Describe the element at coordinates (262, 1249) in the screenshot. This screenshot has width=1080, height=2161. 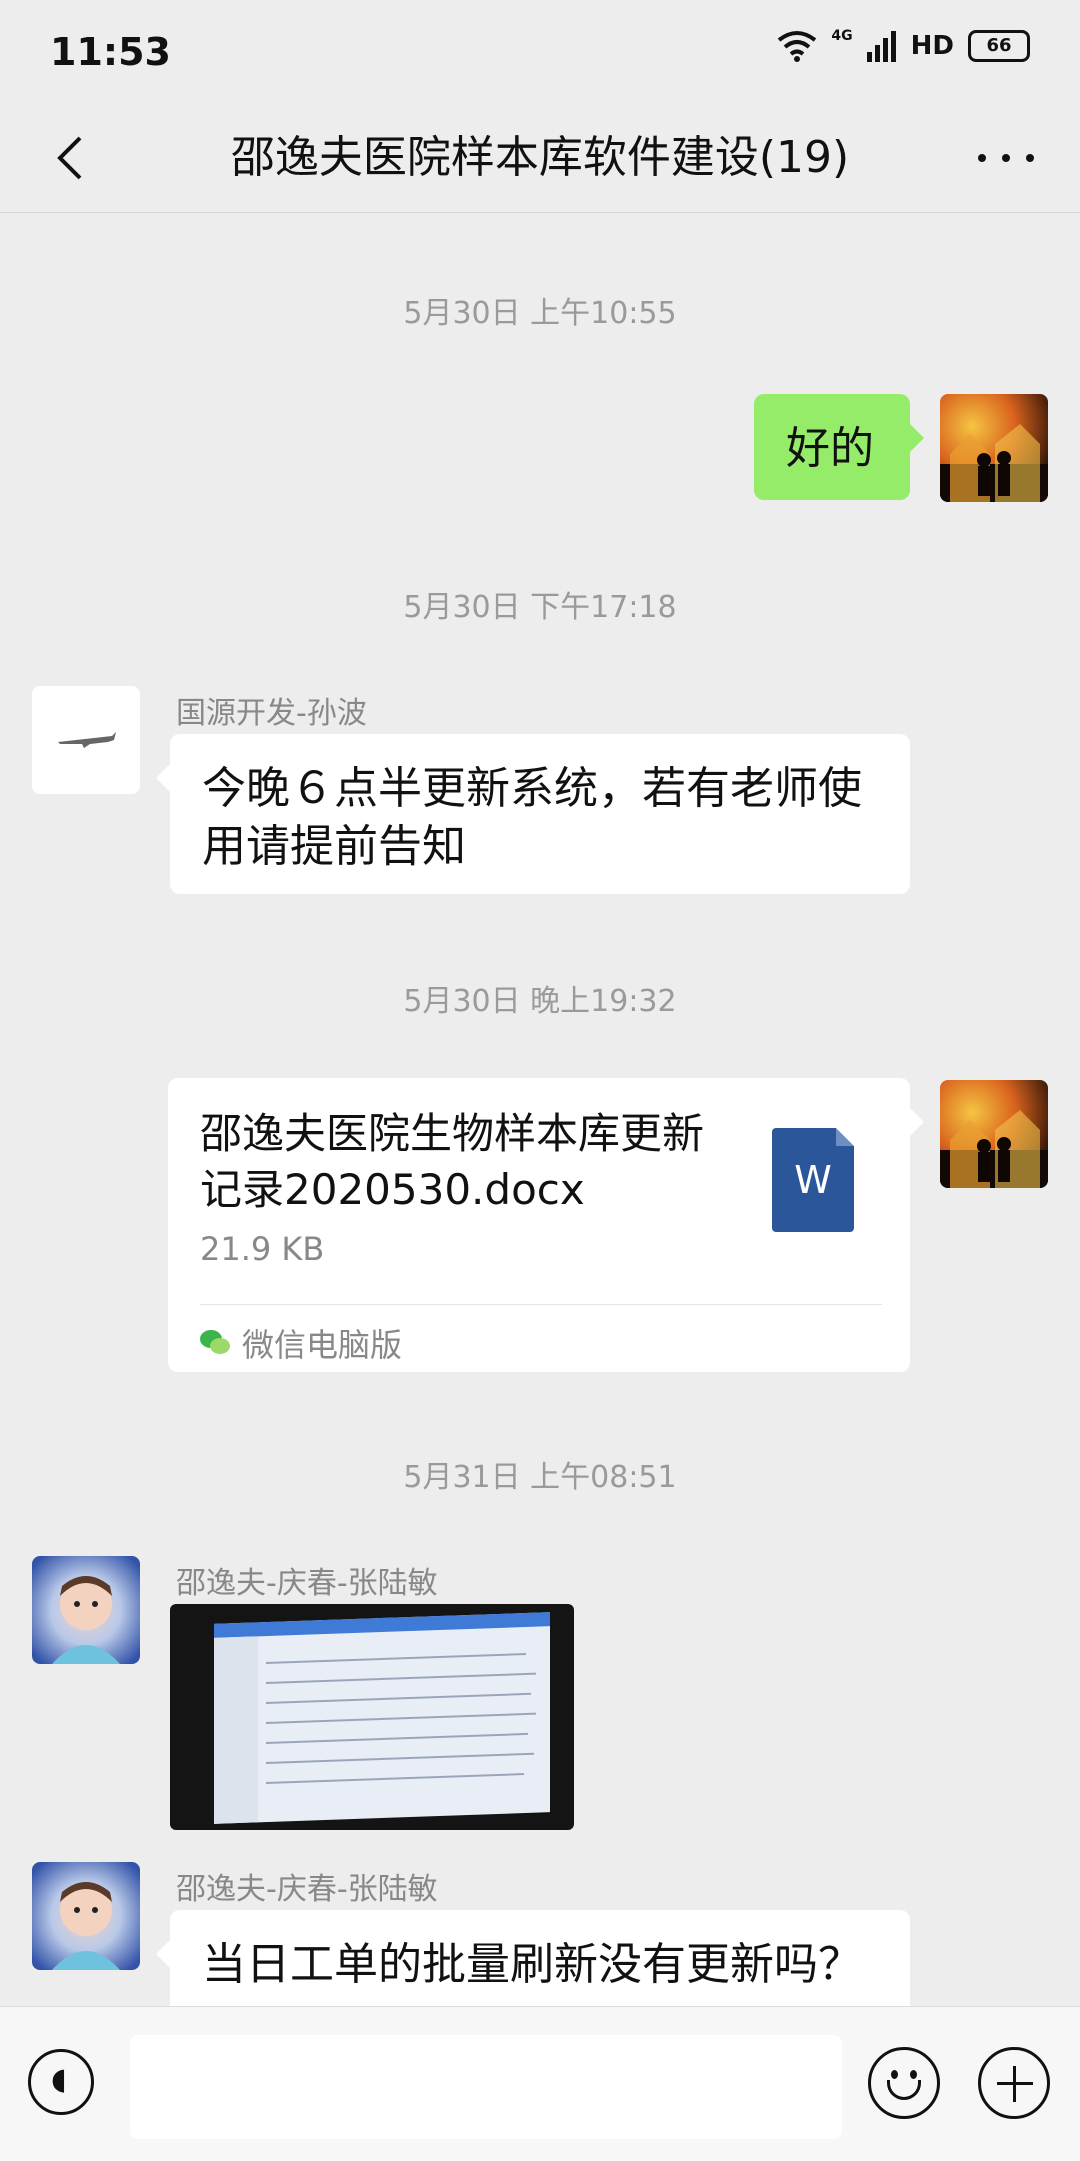
I see `file-size: 21.9 KB` at that location.